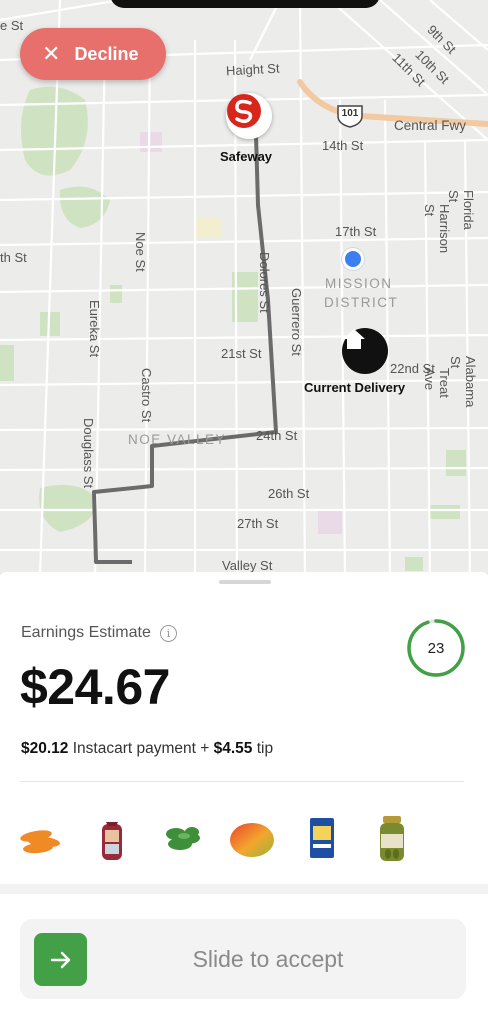  Describe the element at coordinates (264, 282) in the screenshot. I see `street-label-dolores: Dolores St` at that location.